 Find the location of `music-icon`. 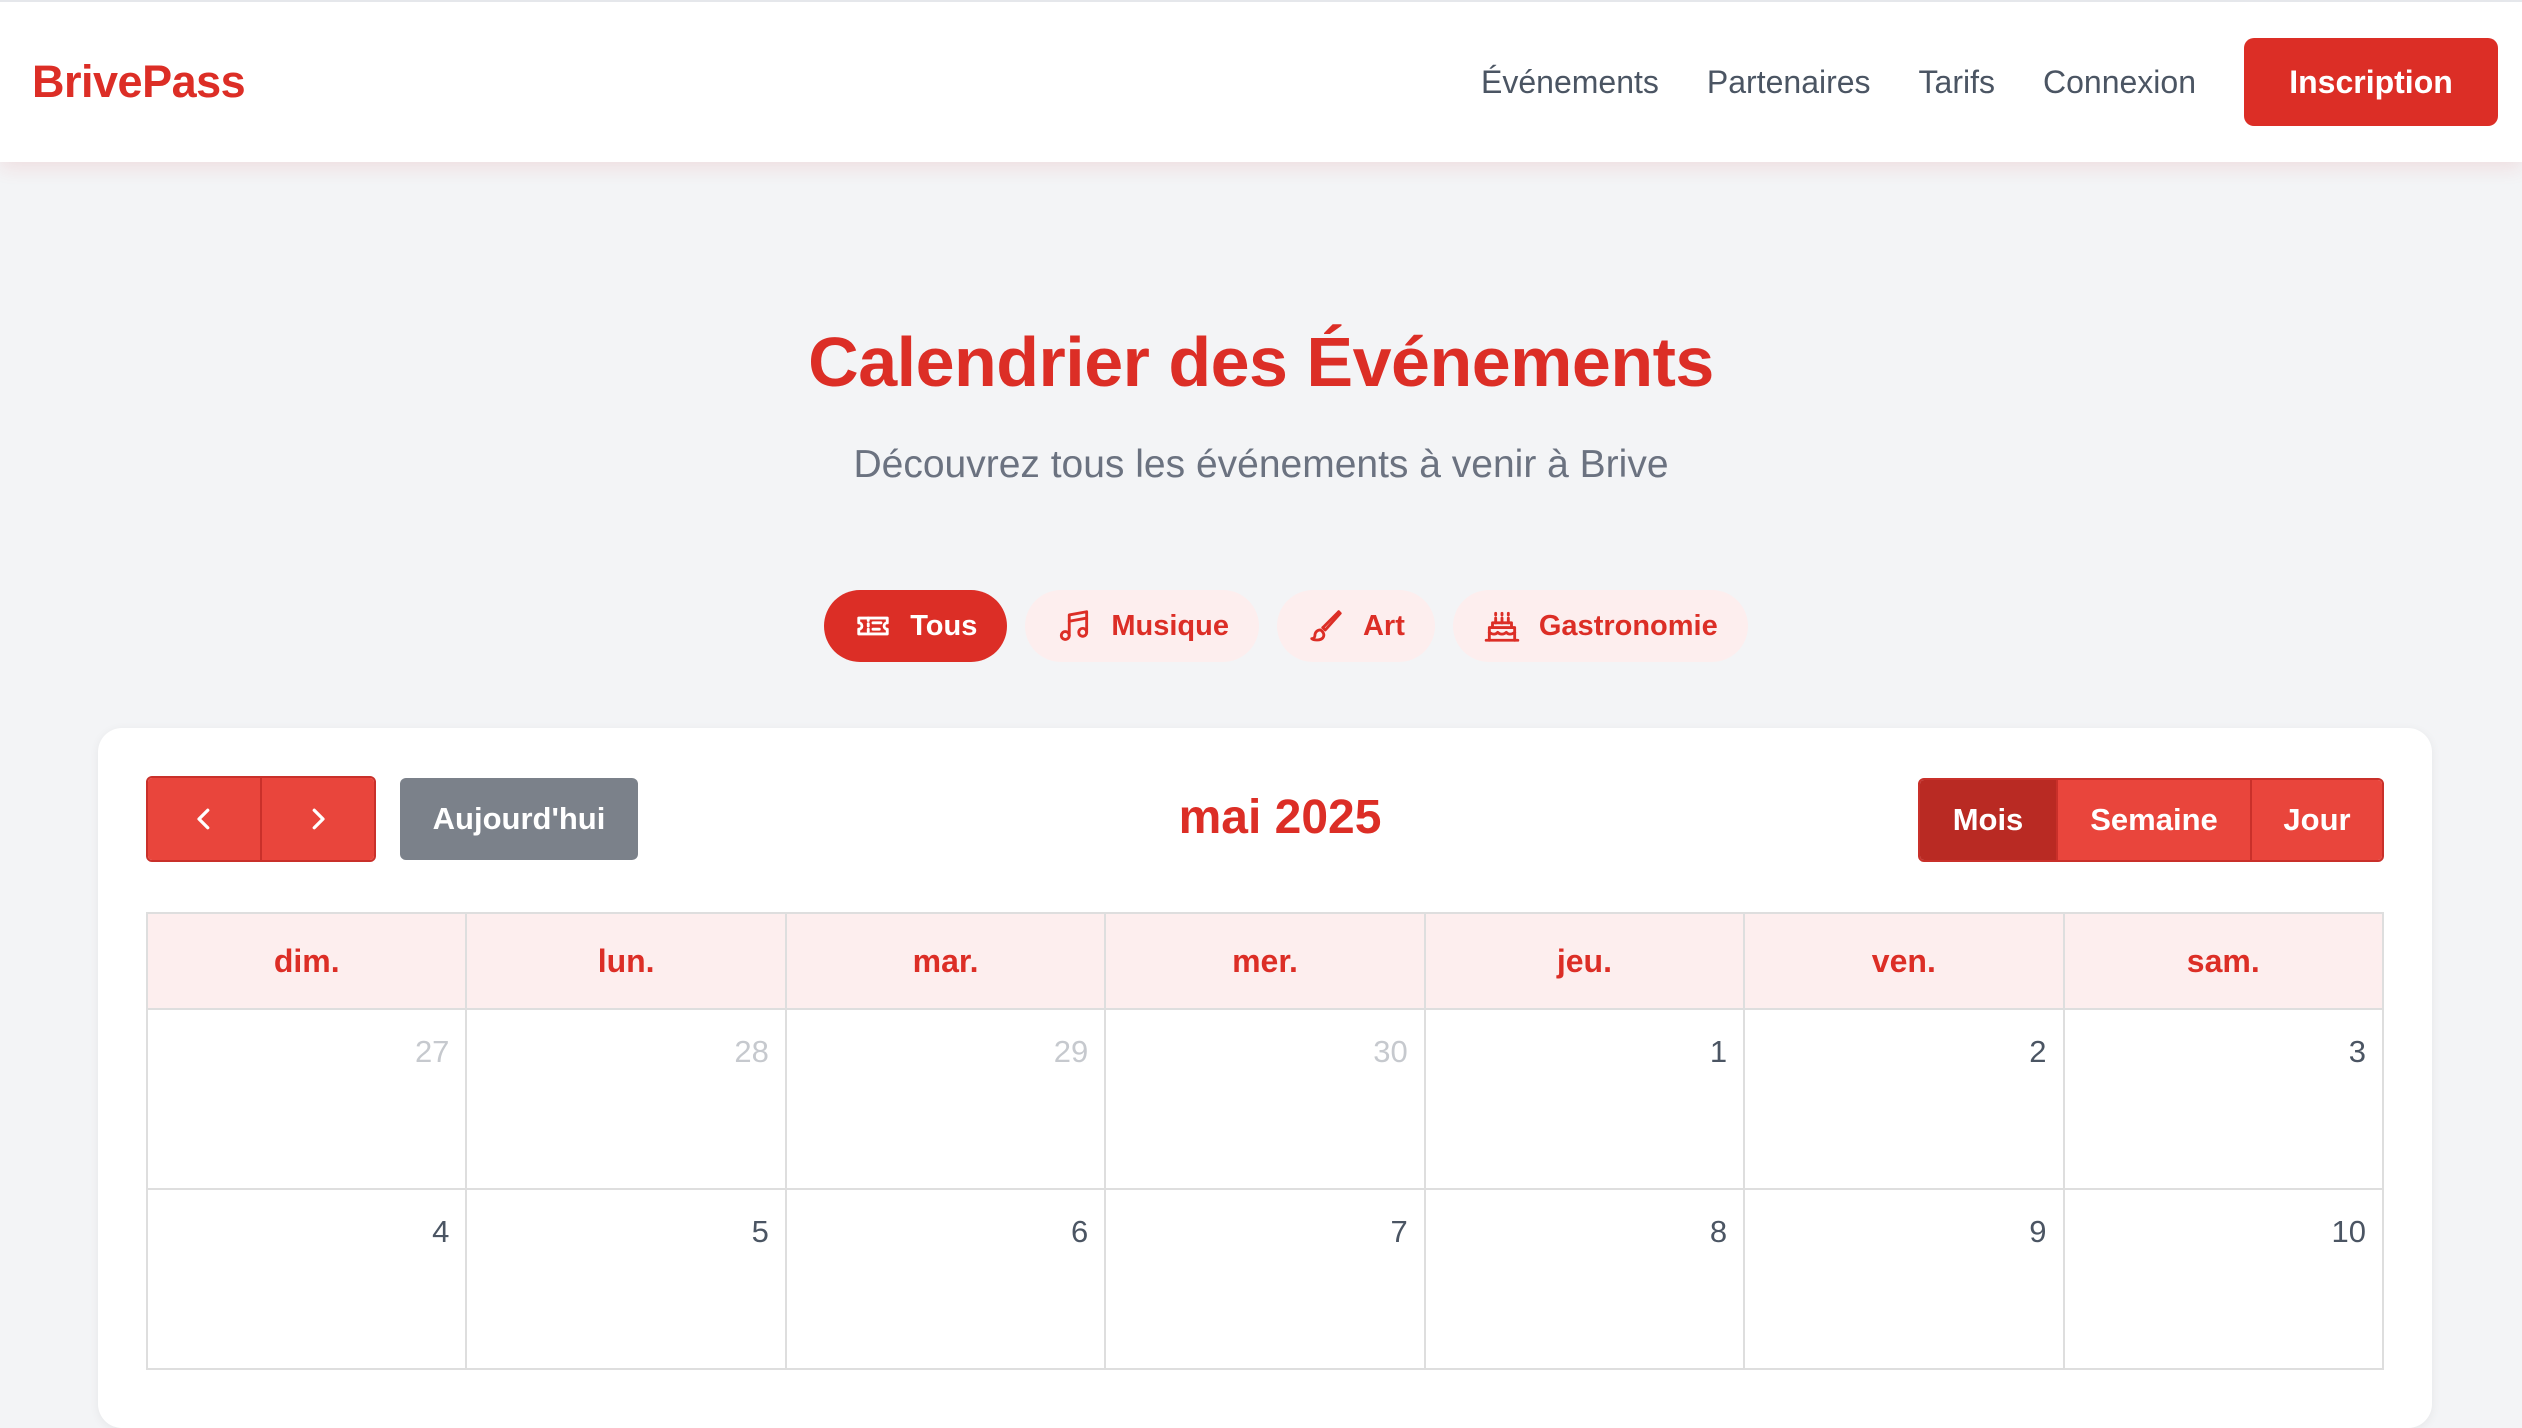

music-icon is located at coordinates (1074, 626).